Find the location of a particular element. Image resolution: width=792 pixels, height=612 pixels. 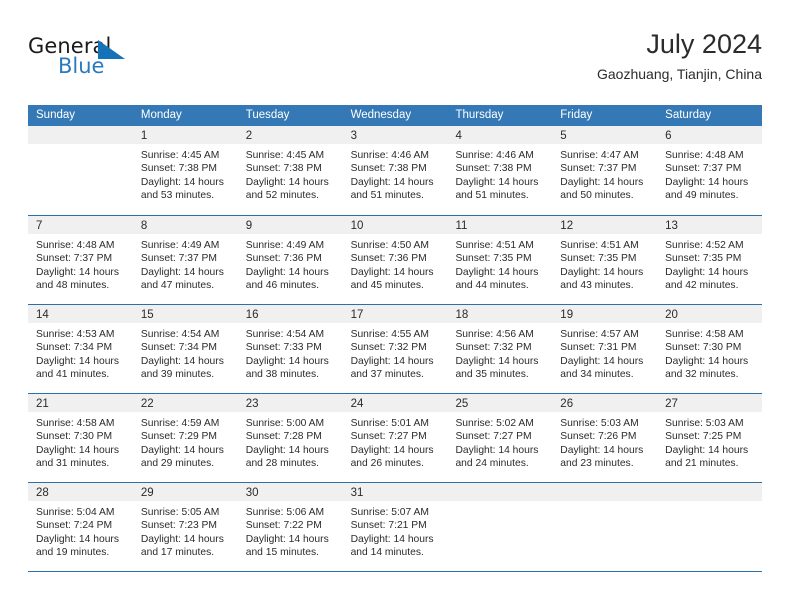

day-detail-line: Sunset: 7:38 PM is located at coordinates (388, 169).